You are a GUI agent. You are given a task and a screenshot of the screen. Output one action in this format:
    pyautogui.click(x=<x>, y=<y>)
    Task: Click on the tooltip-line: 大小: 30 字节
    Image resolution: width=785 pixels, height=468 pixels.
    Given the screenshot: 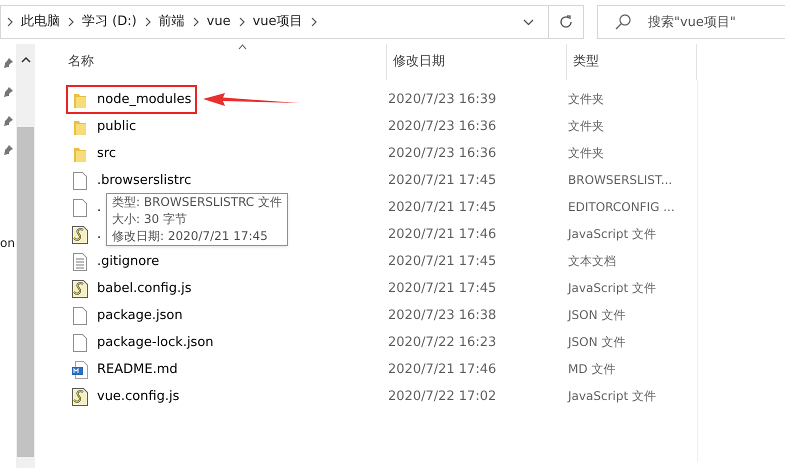 What is the action you would take?
    pyautogui.click(x=150, y=219)
    